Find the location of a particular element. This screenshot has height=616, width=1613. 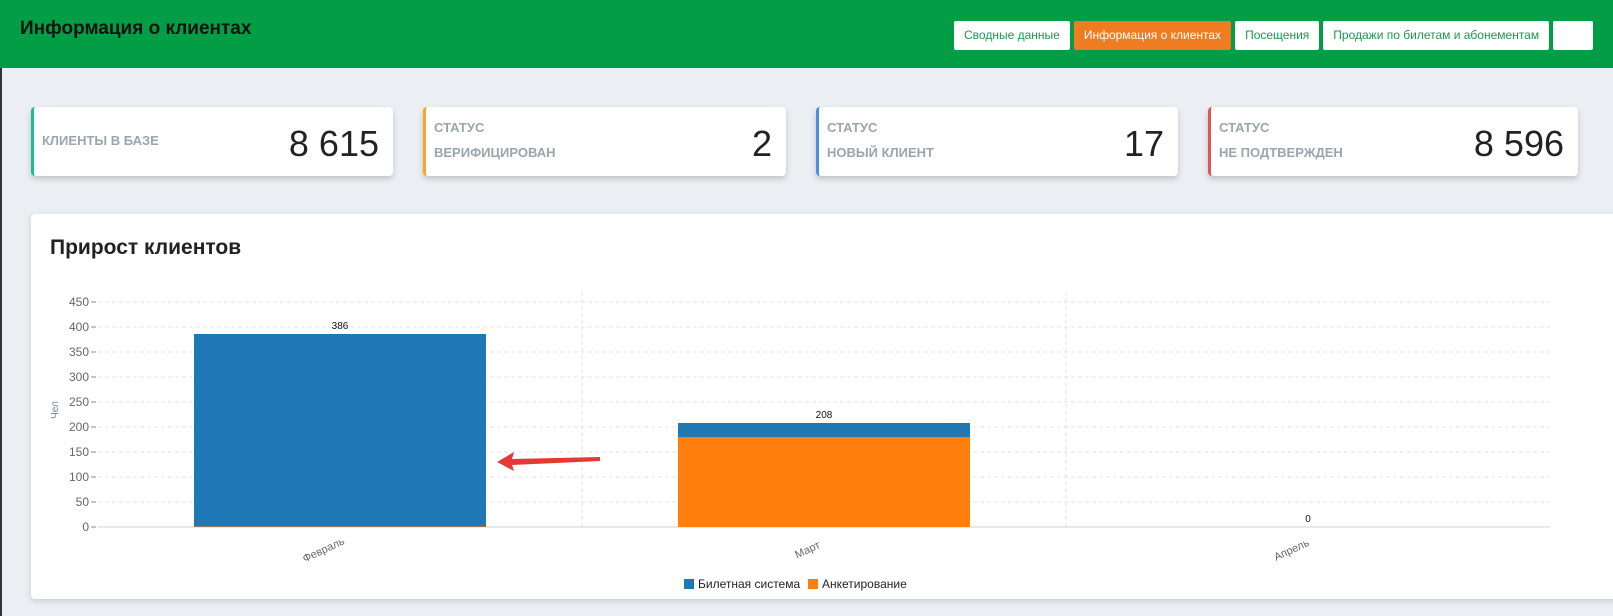

y-tick-label: 450 is located at coordinates (79, 302).